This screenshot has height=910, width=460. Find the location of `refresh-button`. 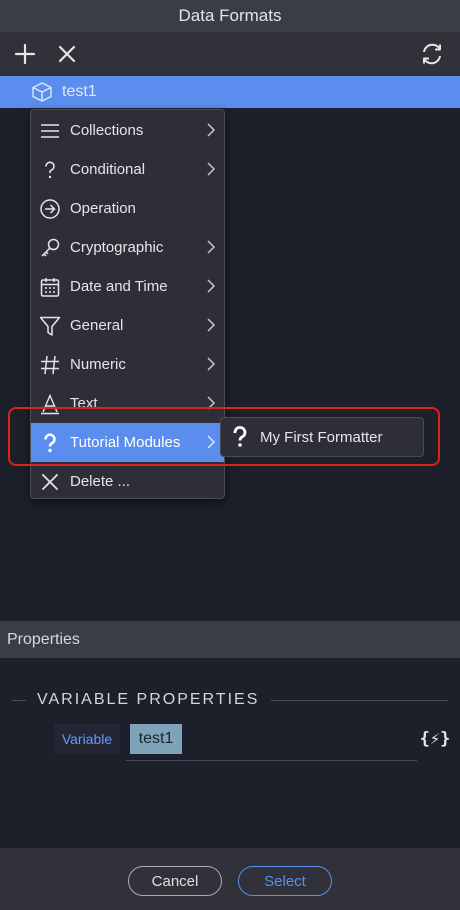

refresh-button is located at coordinates (432, 54).